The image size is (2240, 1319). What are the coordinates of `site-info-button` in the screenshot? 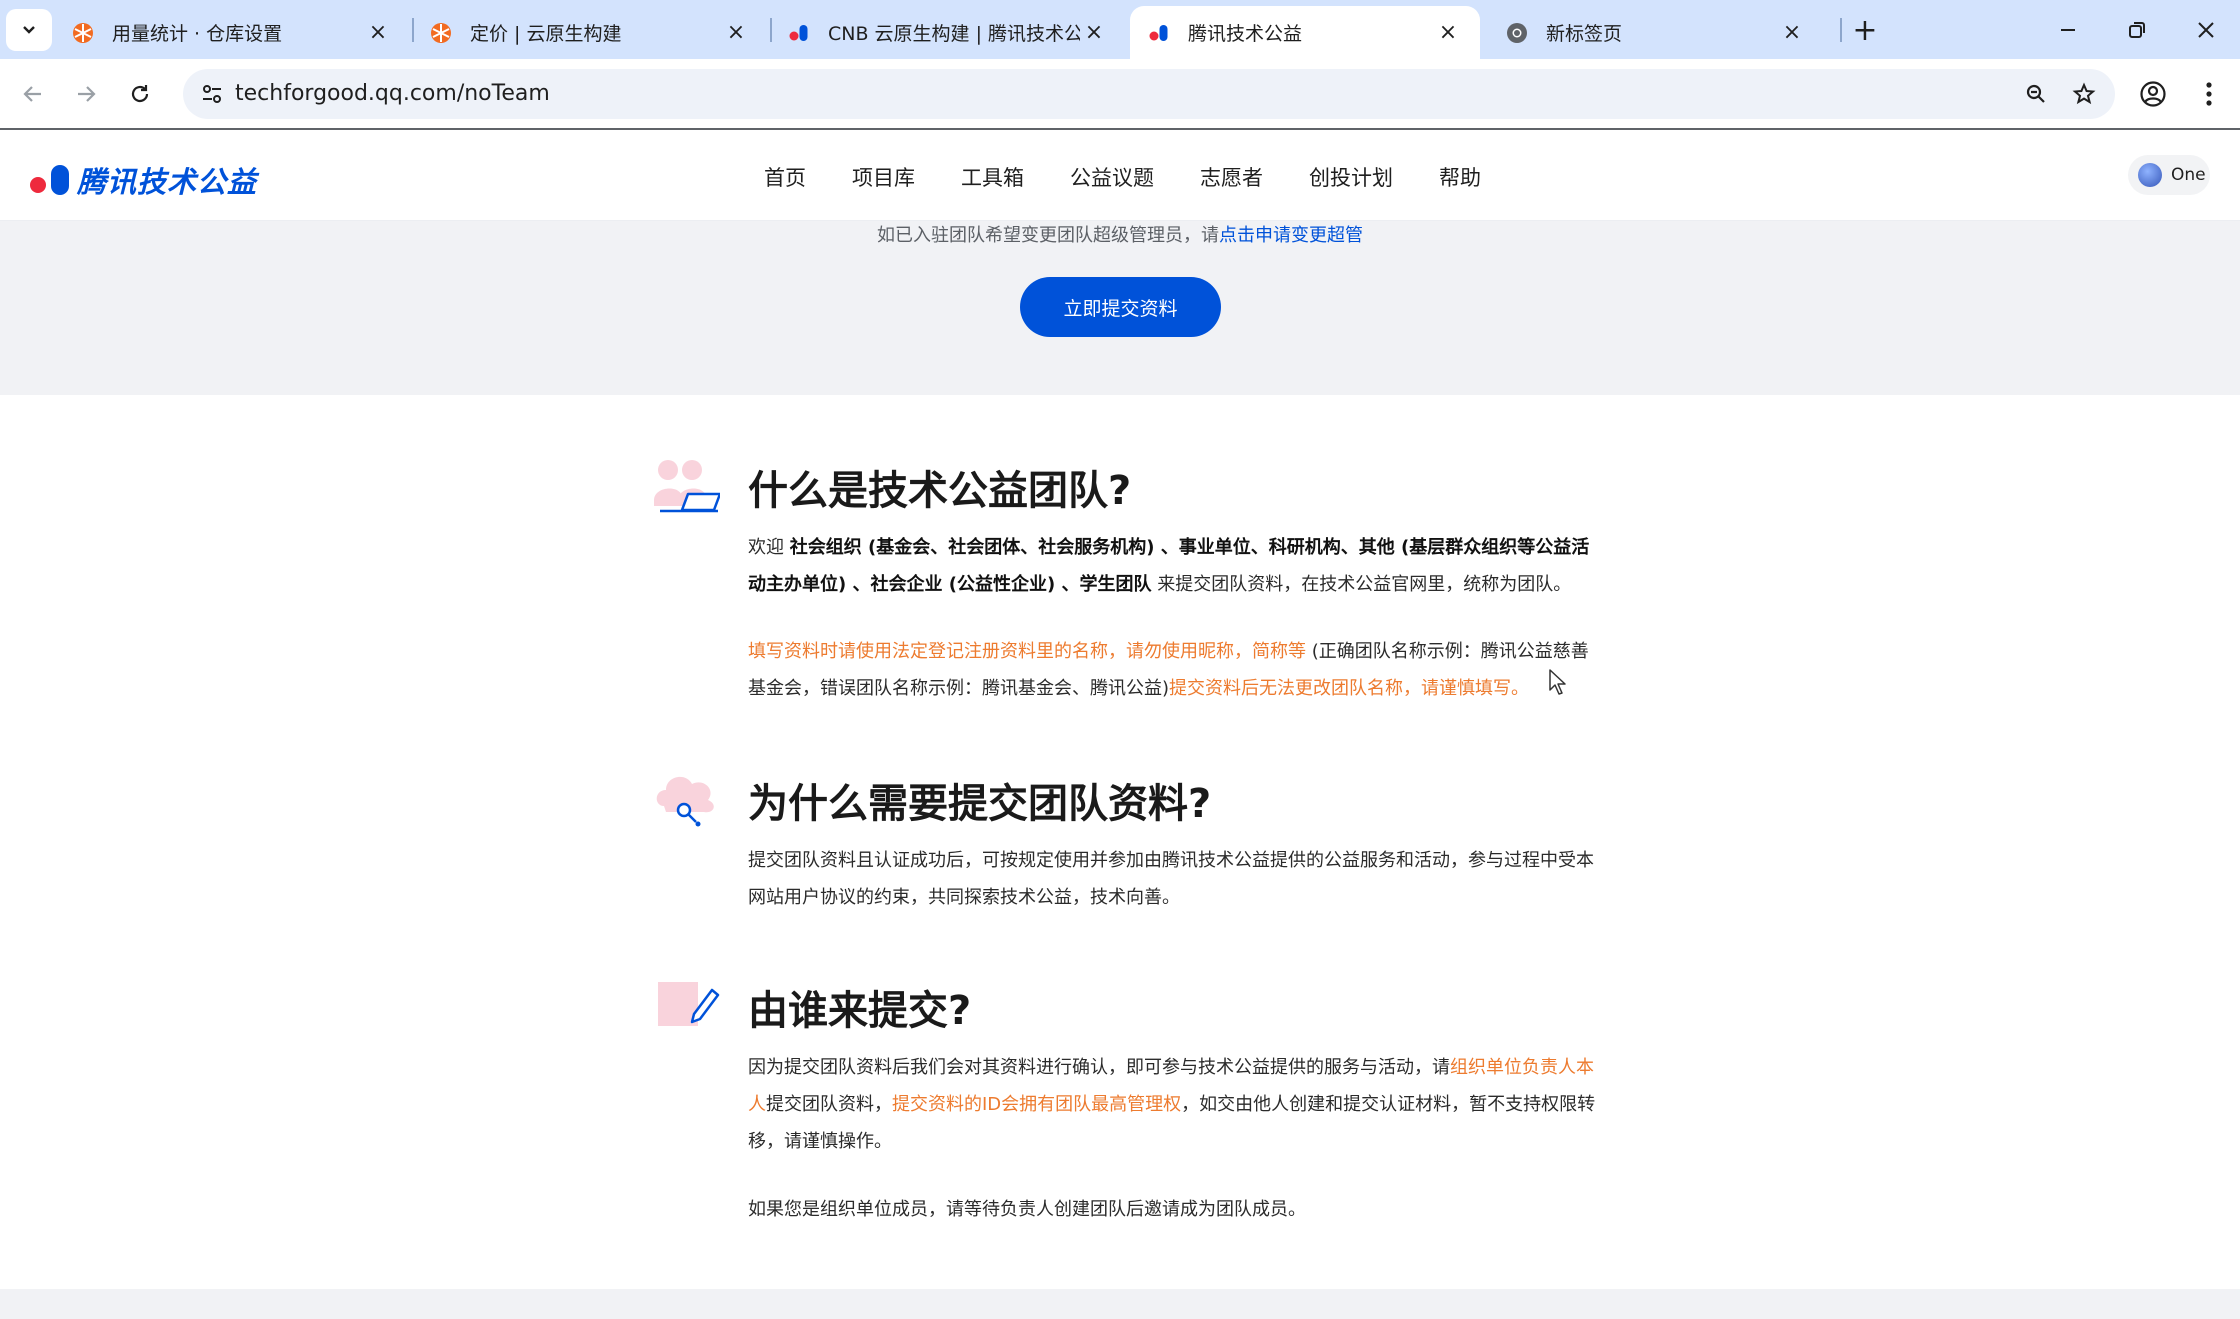 It's located at (212, 94).